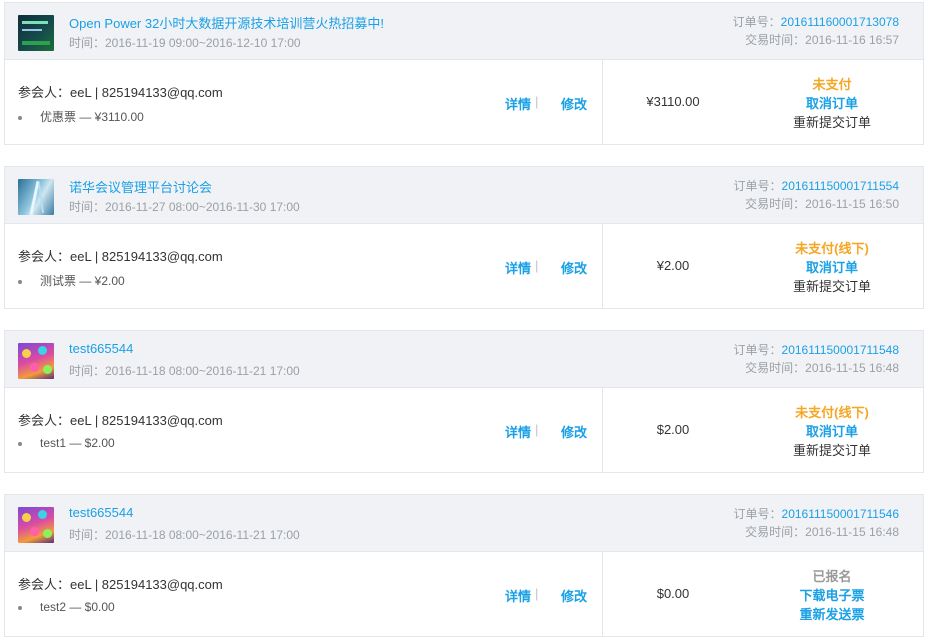  Describe the element at coordinates (673, 101) in the screenshot. I see `order-price: ¥3110.00` at that location.